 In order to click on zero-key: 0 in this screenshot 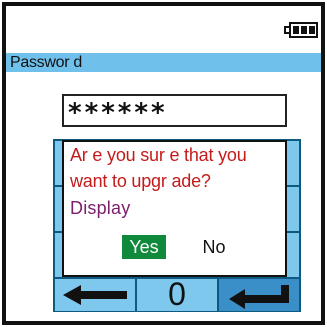, I will do `click(177, 294)`.